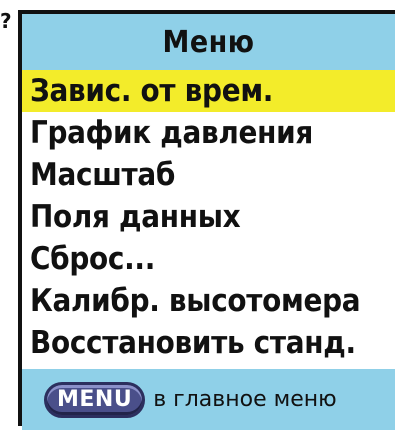  I want to click on title-bar: Меню, so click(208, 42).